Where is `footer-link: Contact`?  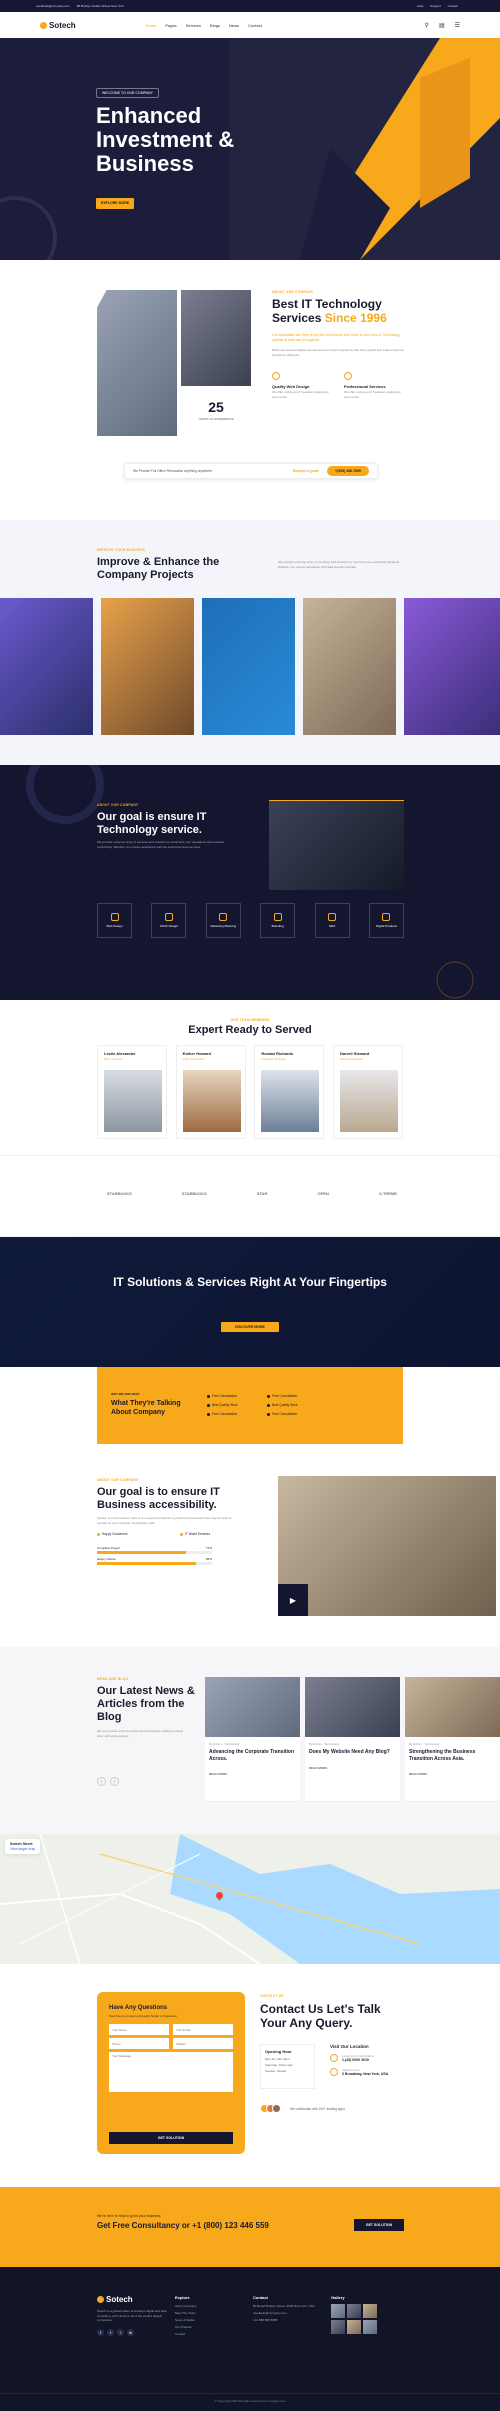
footer-link: Contact is located at coordinates (186, 2334).